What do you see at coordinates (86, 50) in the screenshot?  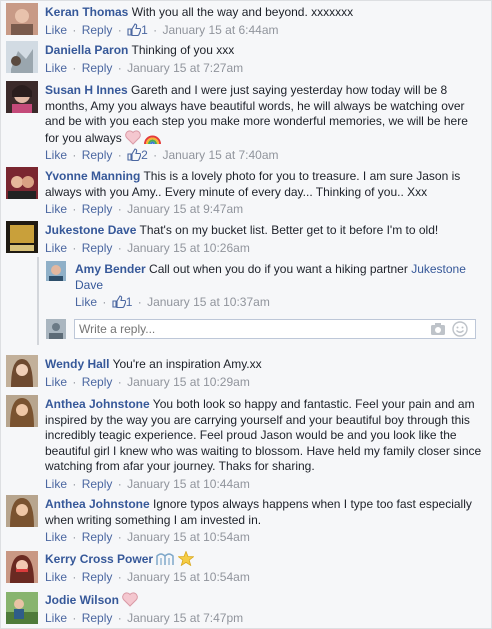 I see `commenter-name: Daniella Paron` at bounding box center [86, 50].